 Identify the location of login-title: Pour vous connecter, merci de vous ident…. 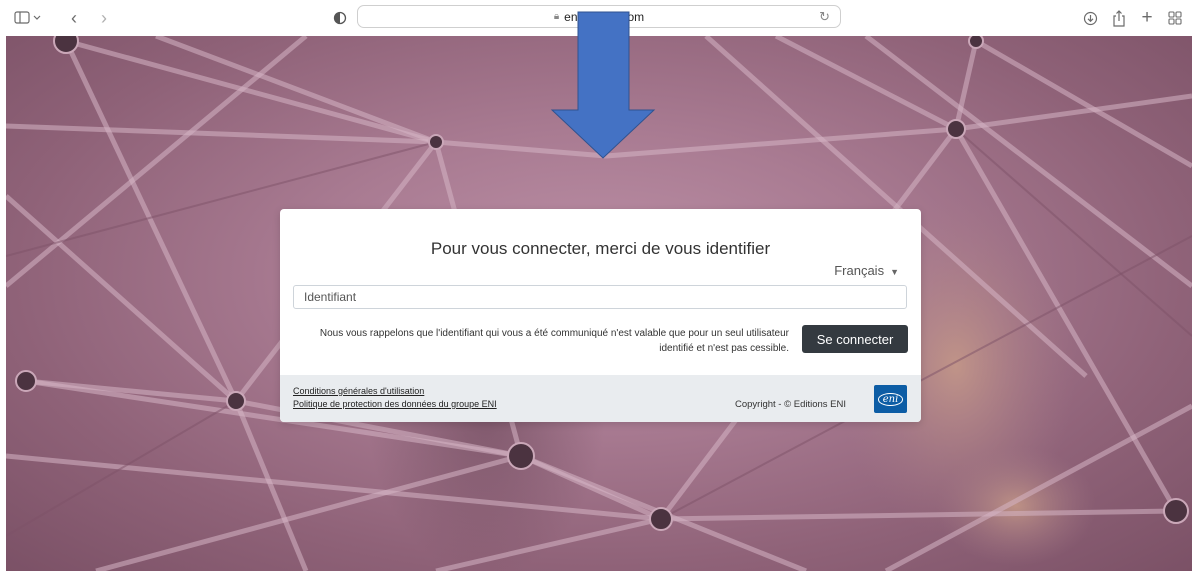
(600, 248).